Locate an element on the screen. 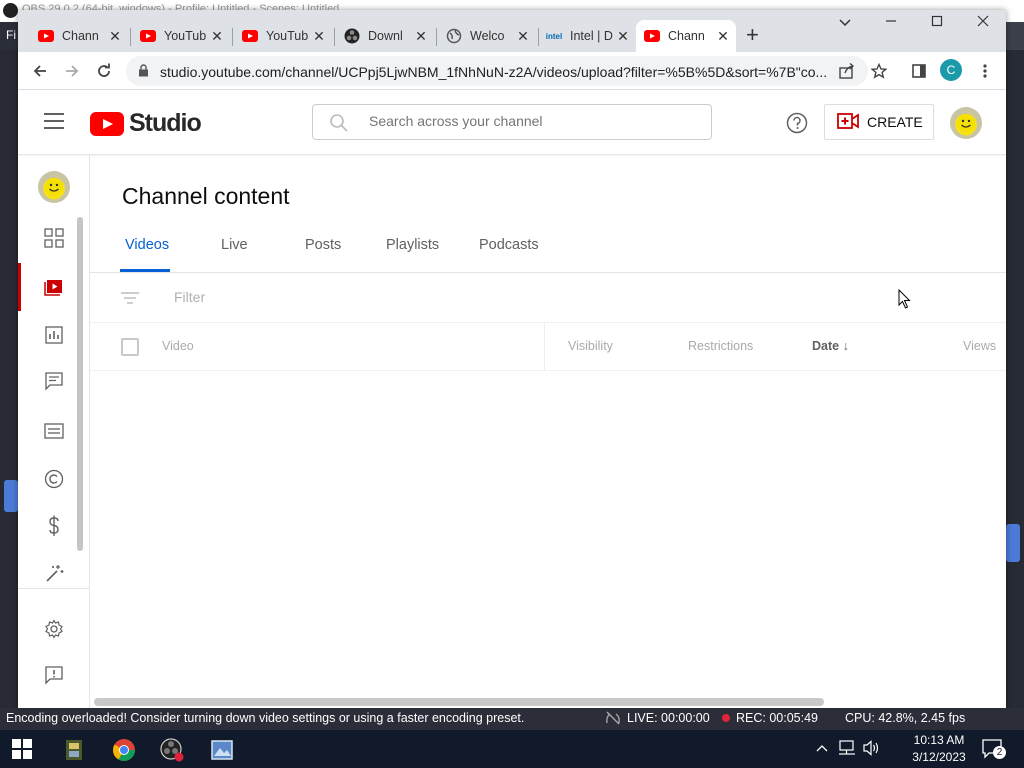 This screenshot has height=768, width=1024. notification-center-icon: 2 is located at coordinates (994, 750).